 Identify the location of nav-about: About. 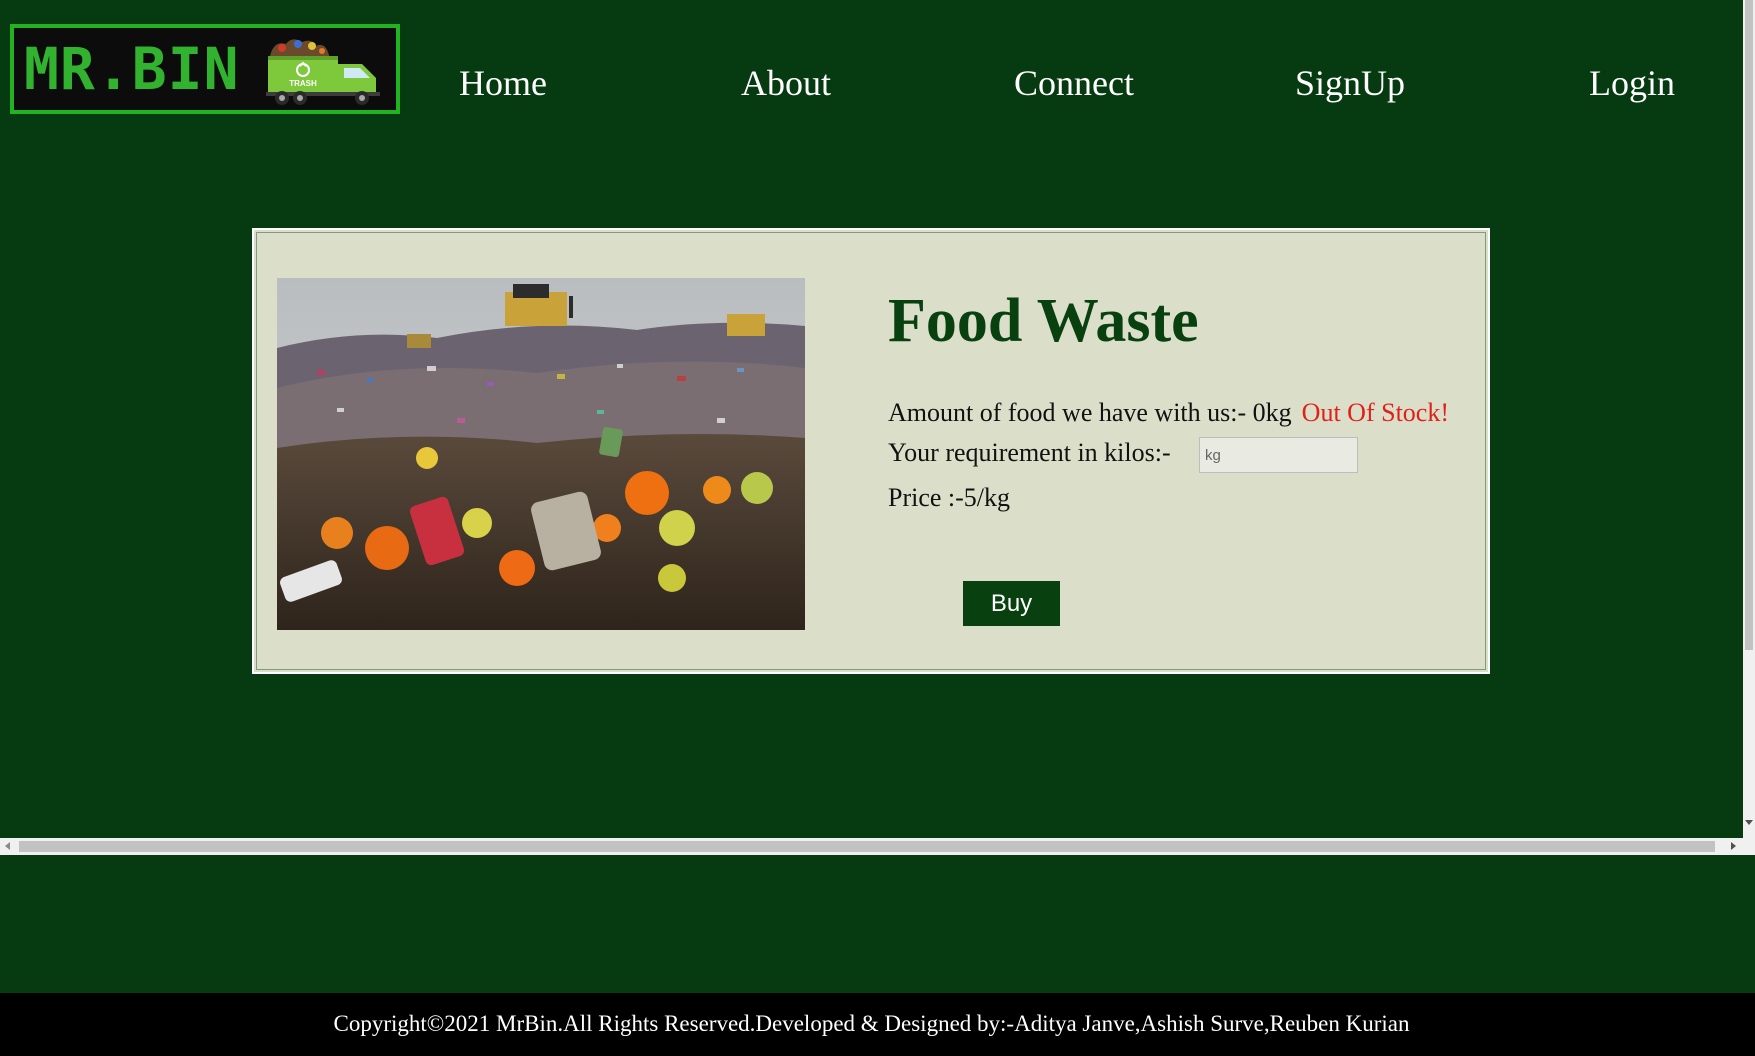
(786, 83).